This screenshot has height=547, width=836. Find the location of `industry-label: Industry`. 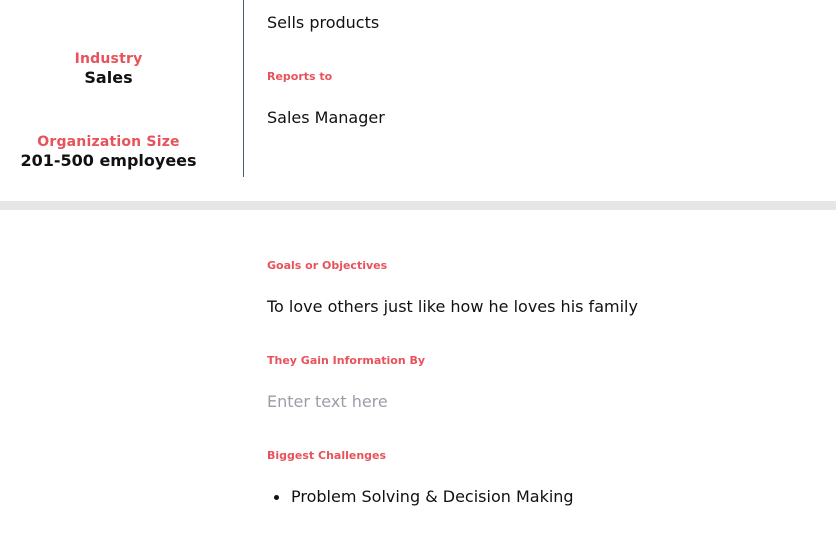

industry-label: Industry is located at coordinates (108, 59).